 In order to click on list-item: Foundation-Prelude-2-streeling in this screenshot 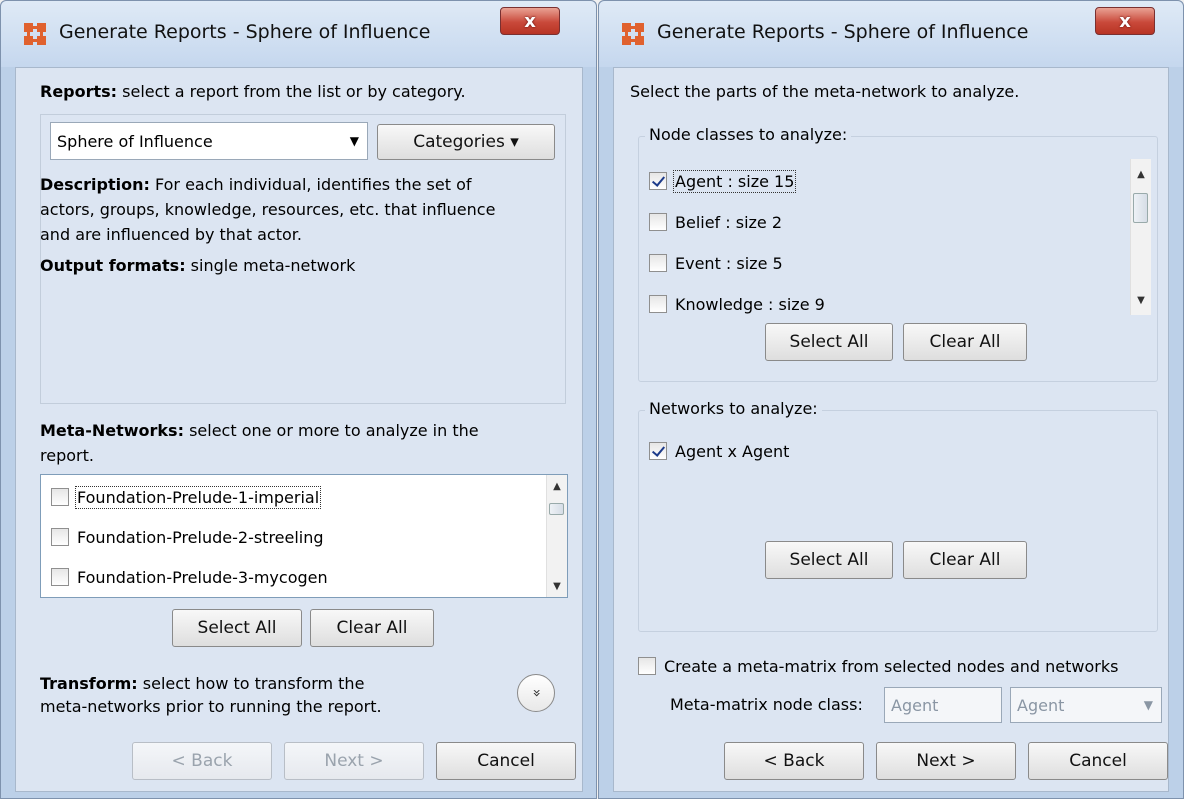, I will do `click(187, 537)`.